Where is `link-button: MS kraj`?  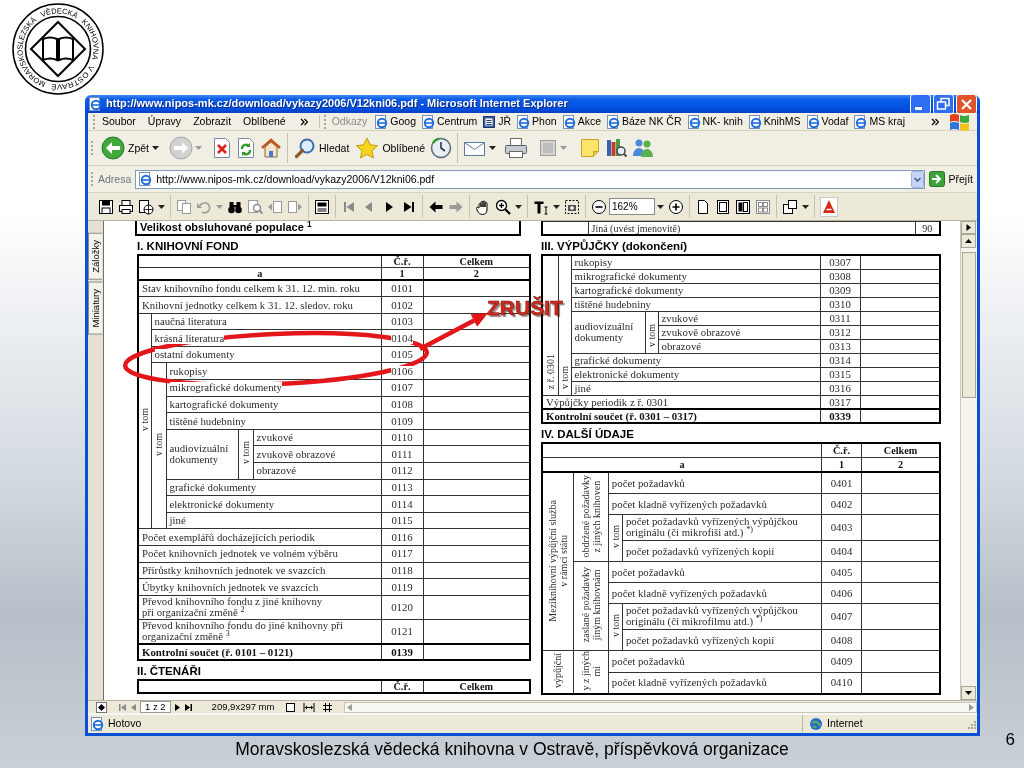
link-button: MS kraj is located at coordinates (879, 121).